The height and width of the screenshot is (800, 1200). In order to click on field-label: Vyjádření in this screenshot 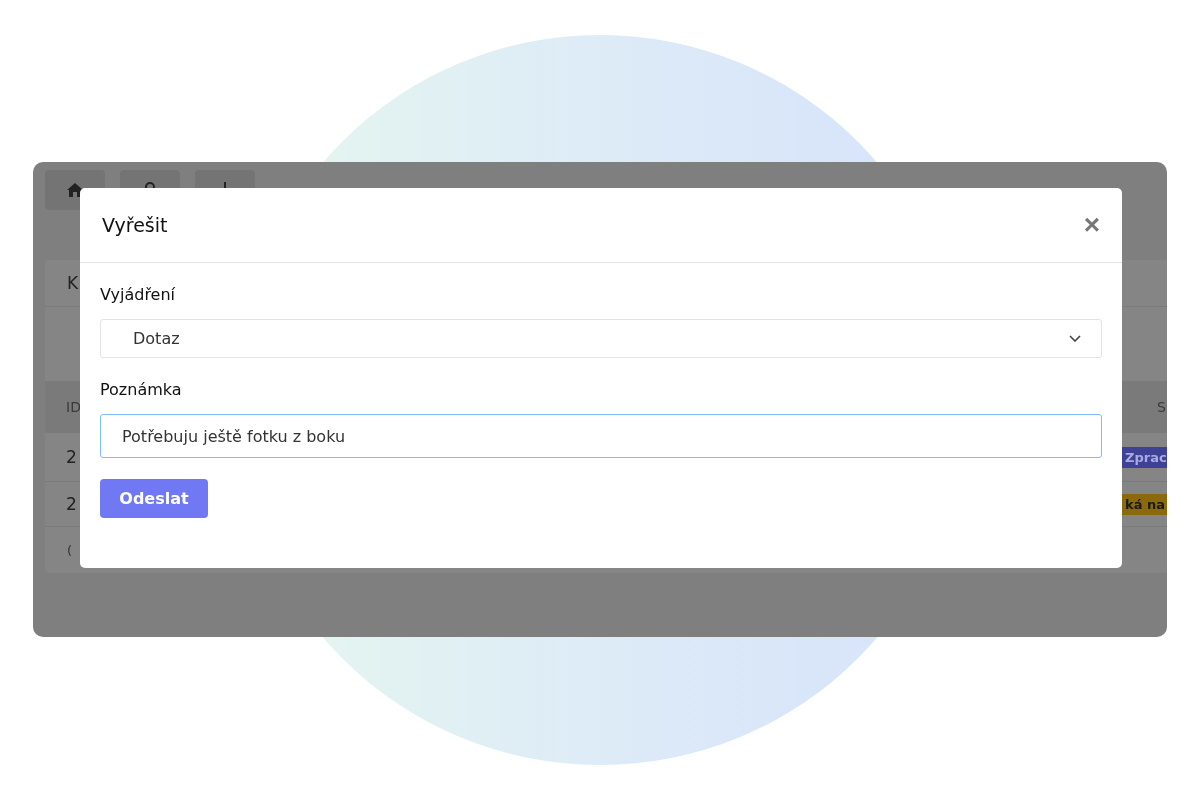, I will do `click(138, 294)`.